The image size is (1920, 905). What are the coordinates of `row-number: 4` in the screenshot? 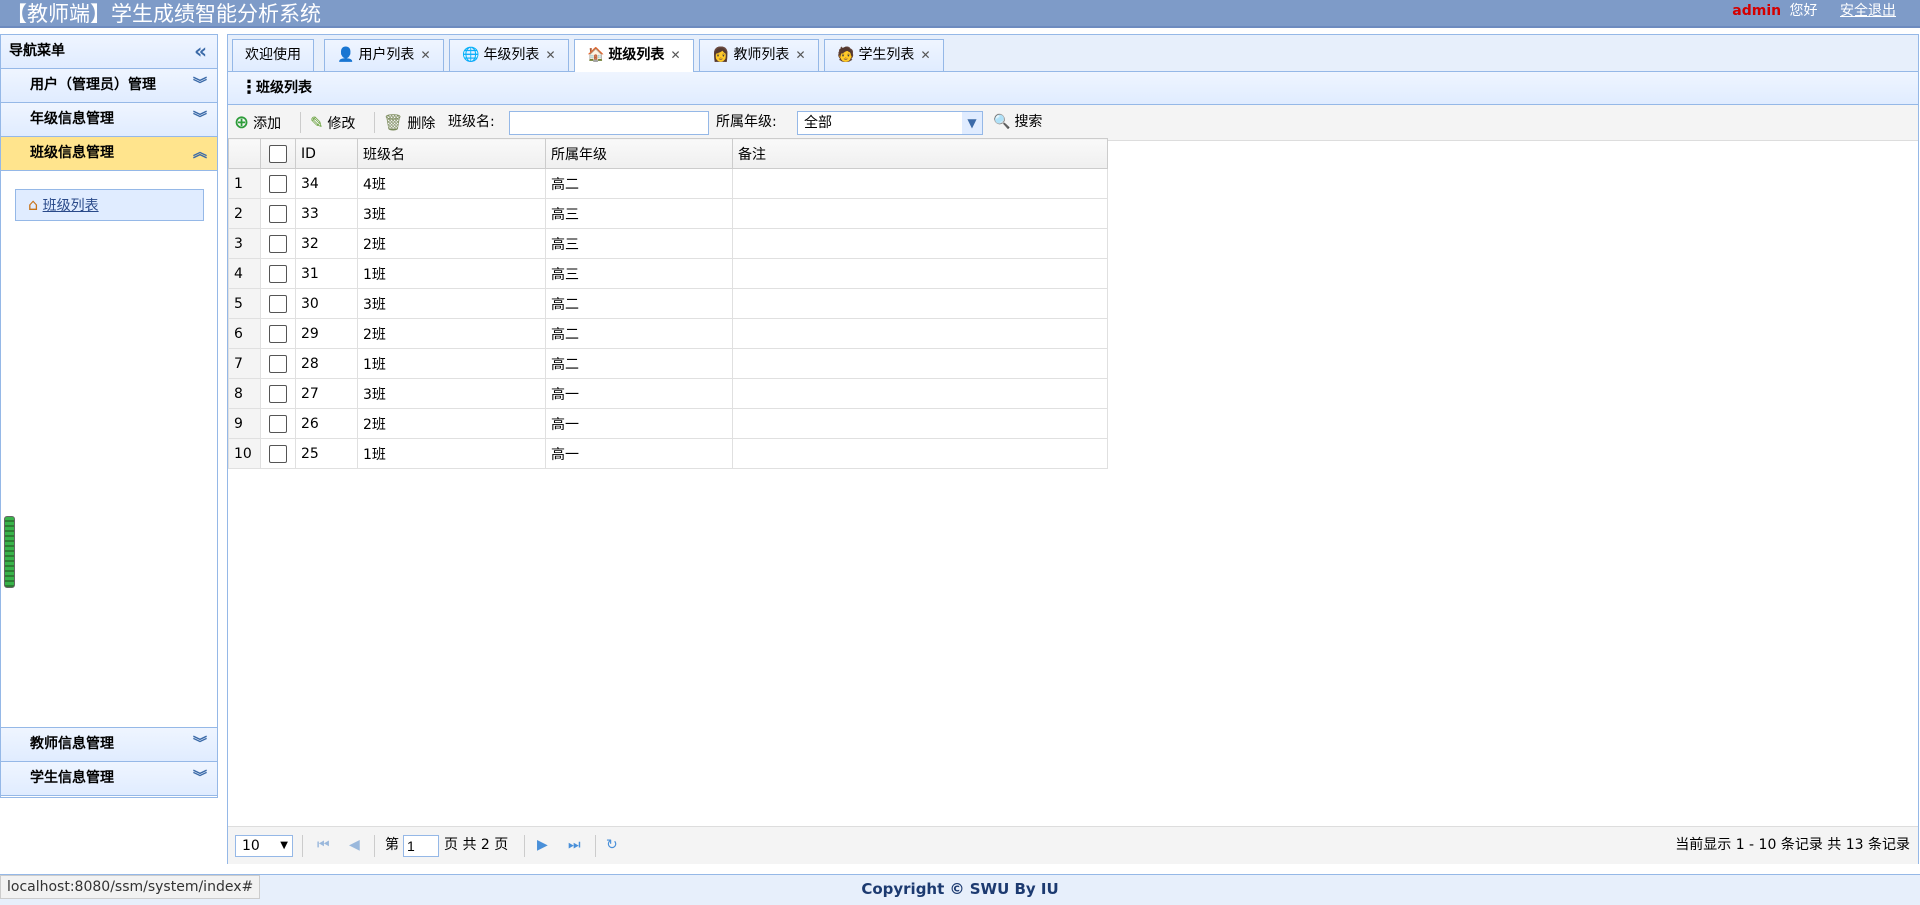 It's located at (244, 273).